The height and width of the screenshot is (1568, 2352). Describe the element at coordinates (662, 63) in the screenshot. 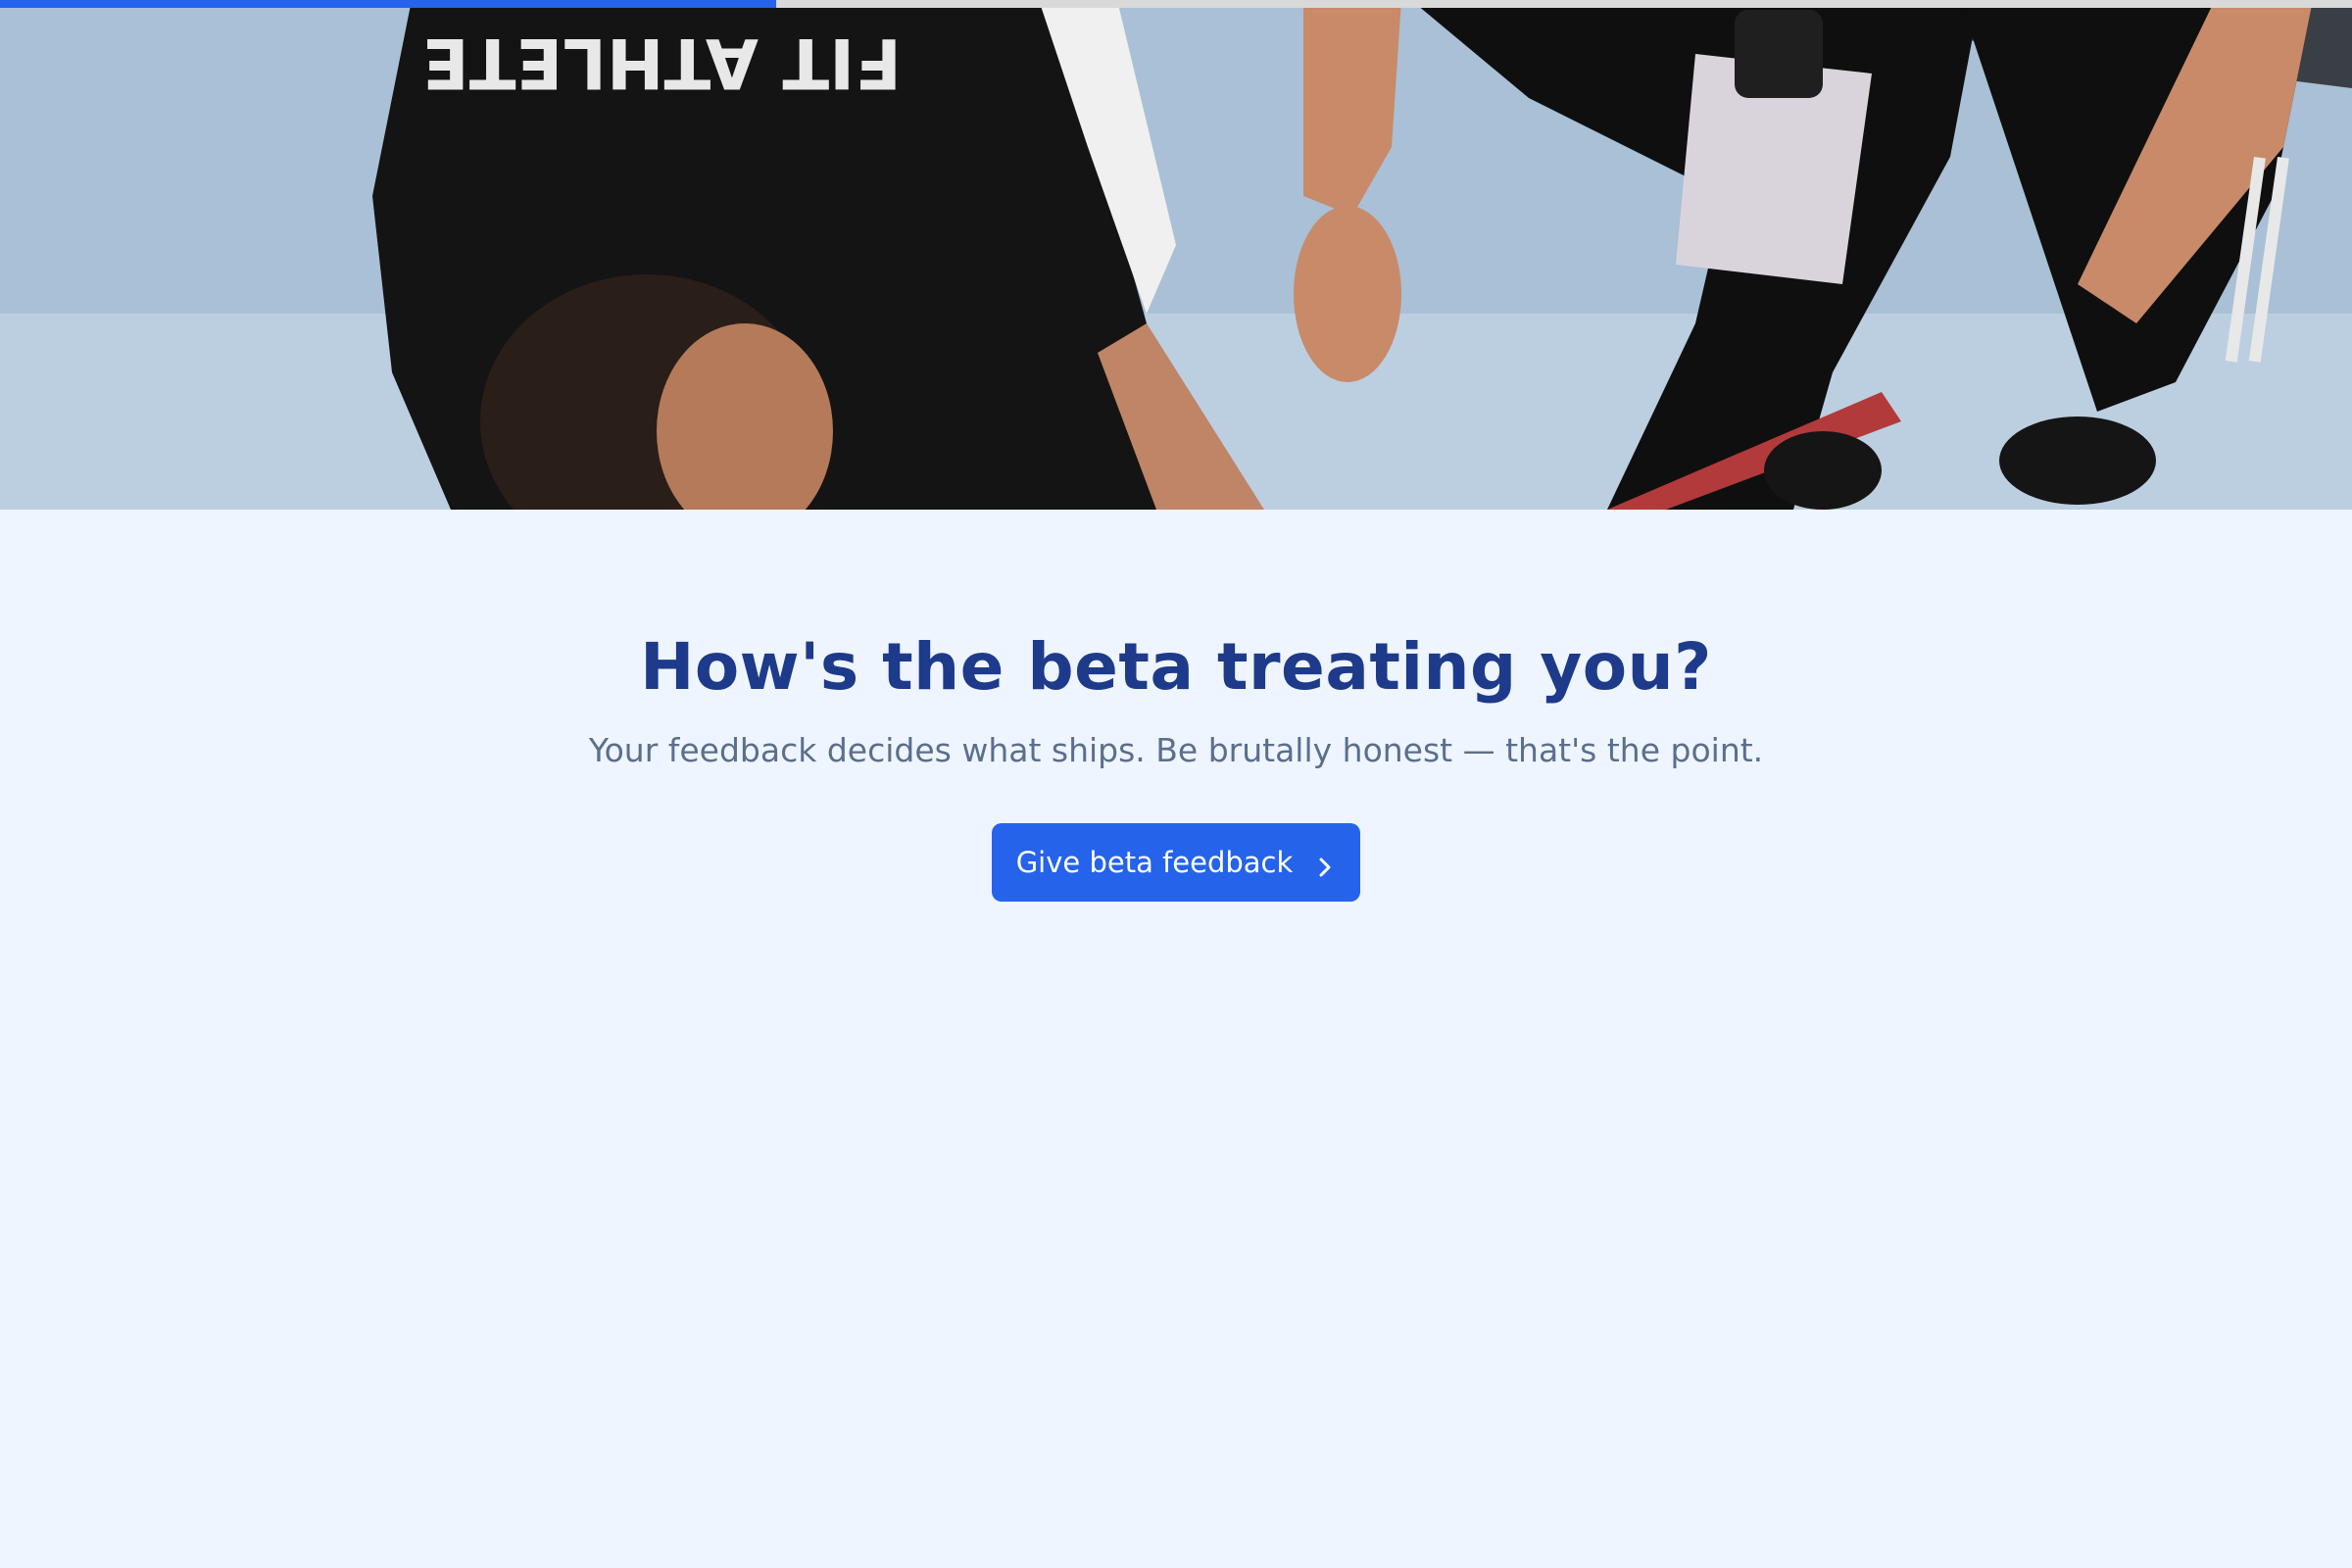

I see `svg-text: FIT ATHLETE` at that location.